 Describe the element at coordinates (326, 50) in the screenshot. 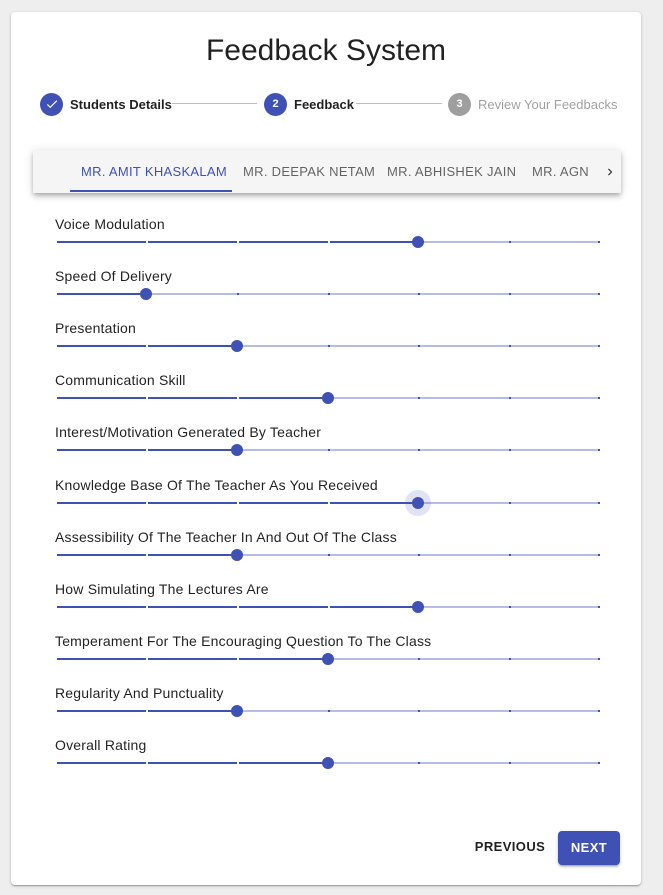

I see `page-title: Feedback System` at that location.